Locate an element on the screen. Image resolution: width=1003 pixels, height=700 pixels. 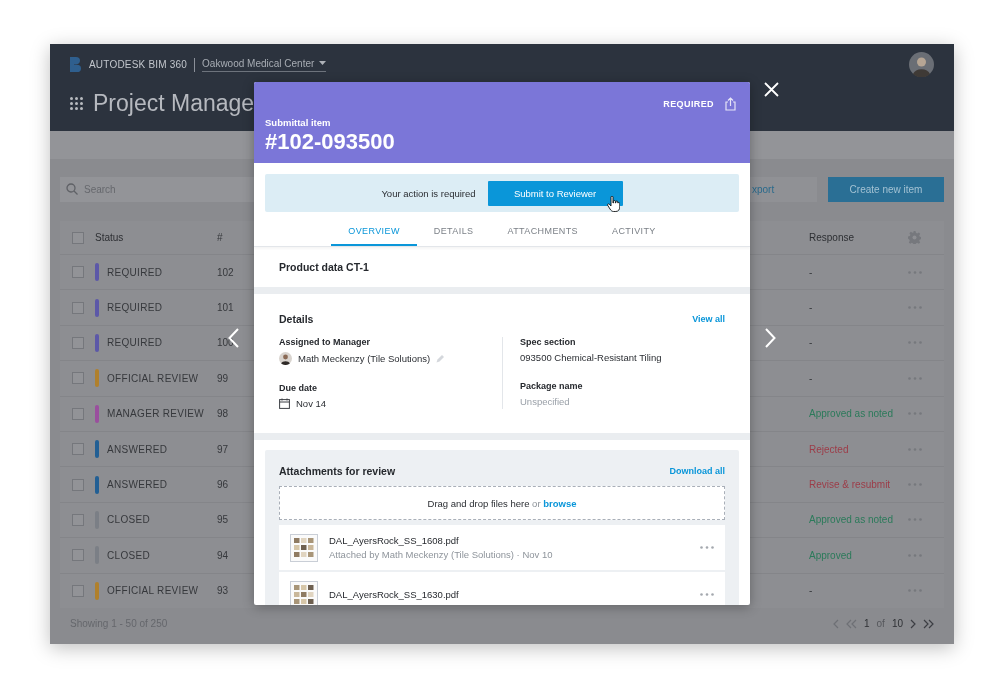
double-chevron-right-icon is located at coordinates (928, 623).